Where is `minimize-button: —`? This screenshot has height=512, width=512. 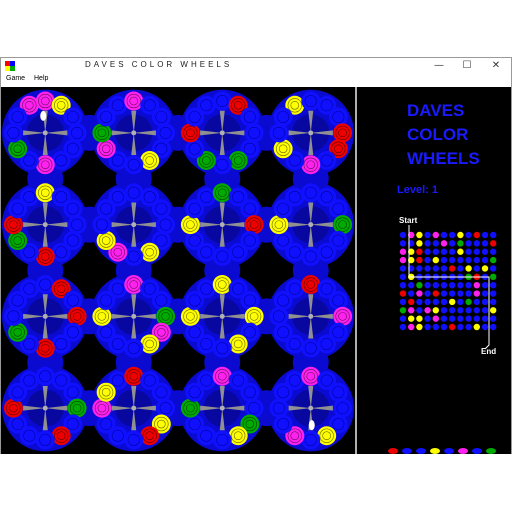
minimize-button: — is located at coordinates (439, 66).